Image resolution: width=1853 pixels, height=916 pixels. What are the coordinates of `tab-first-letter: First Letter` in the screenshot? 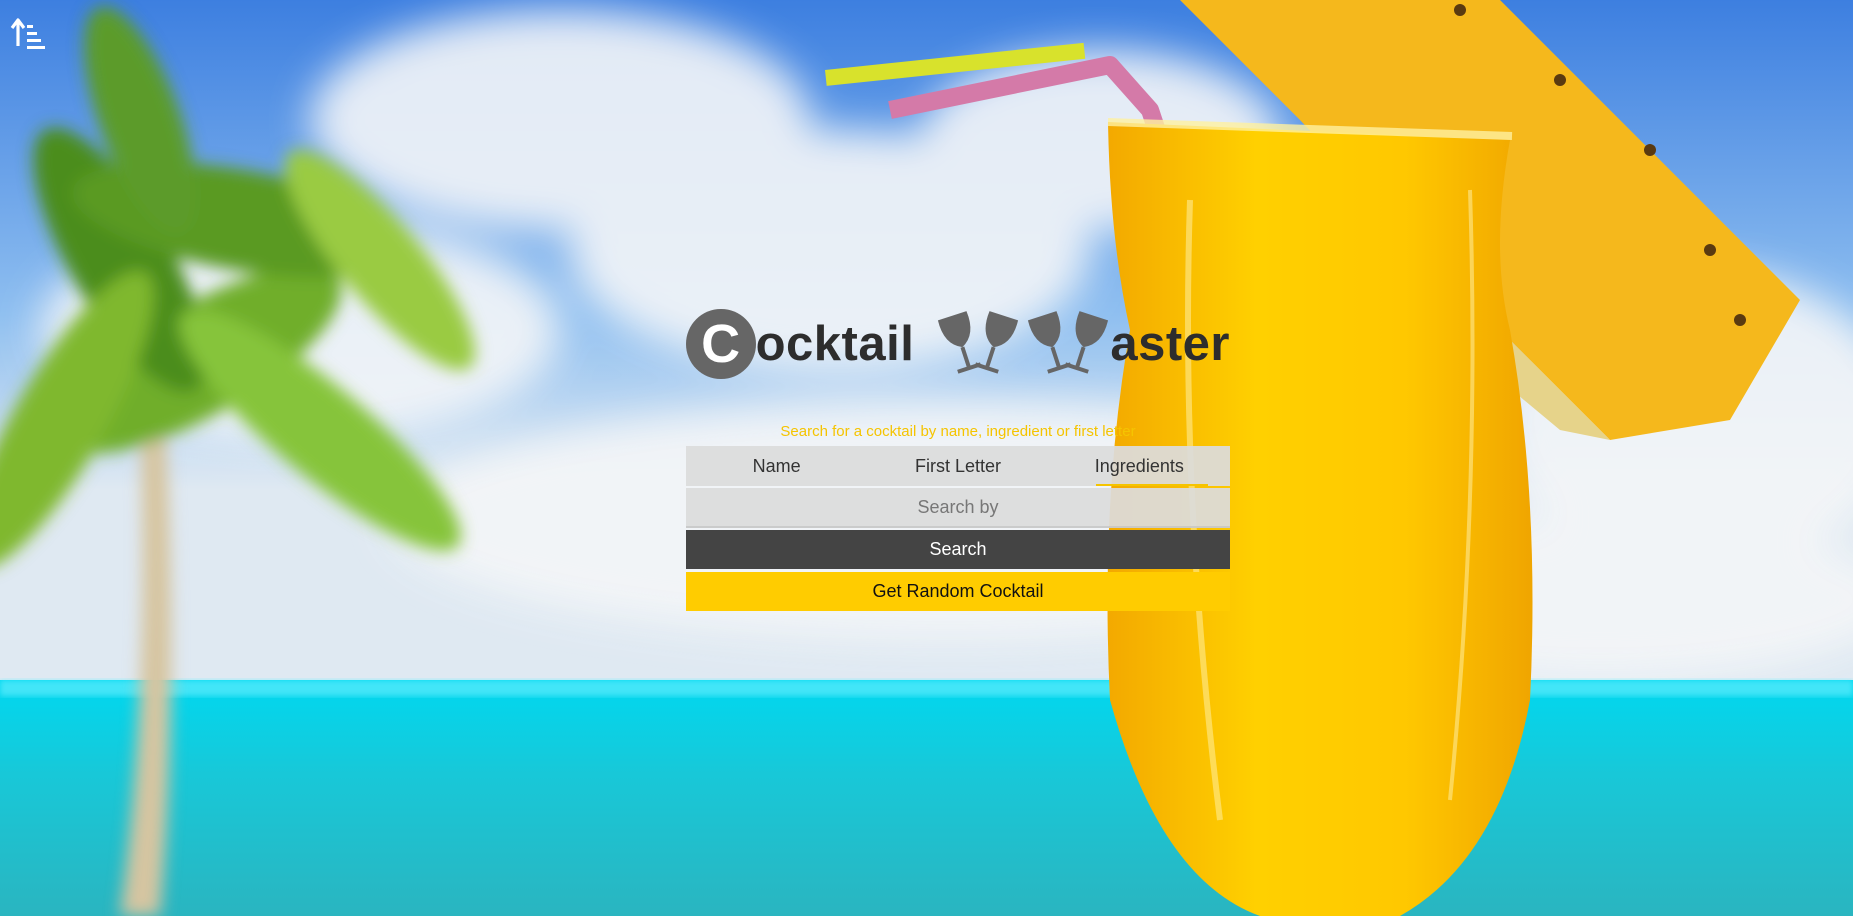 It's located at (957, 466).